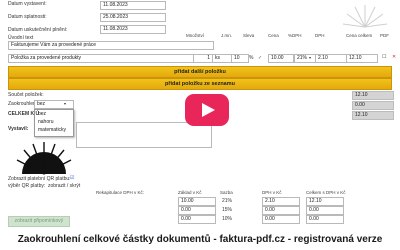  What do you see at coordinates (227, 201) in the screenshot?
I see `vat-row1-rate: 21%` at bounding box center [227, 201].